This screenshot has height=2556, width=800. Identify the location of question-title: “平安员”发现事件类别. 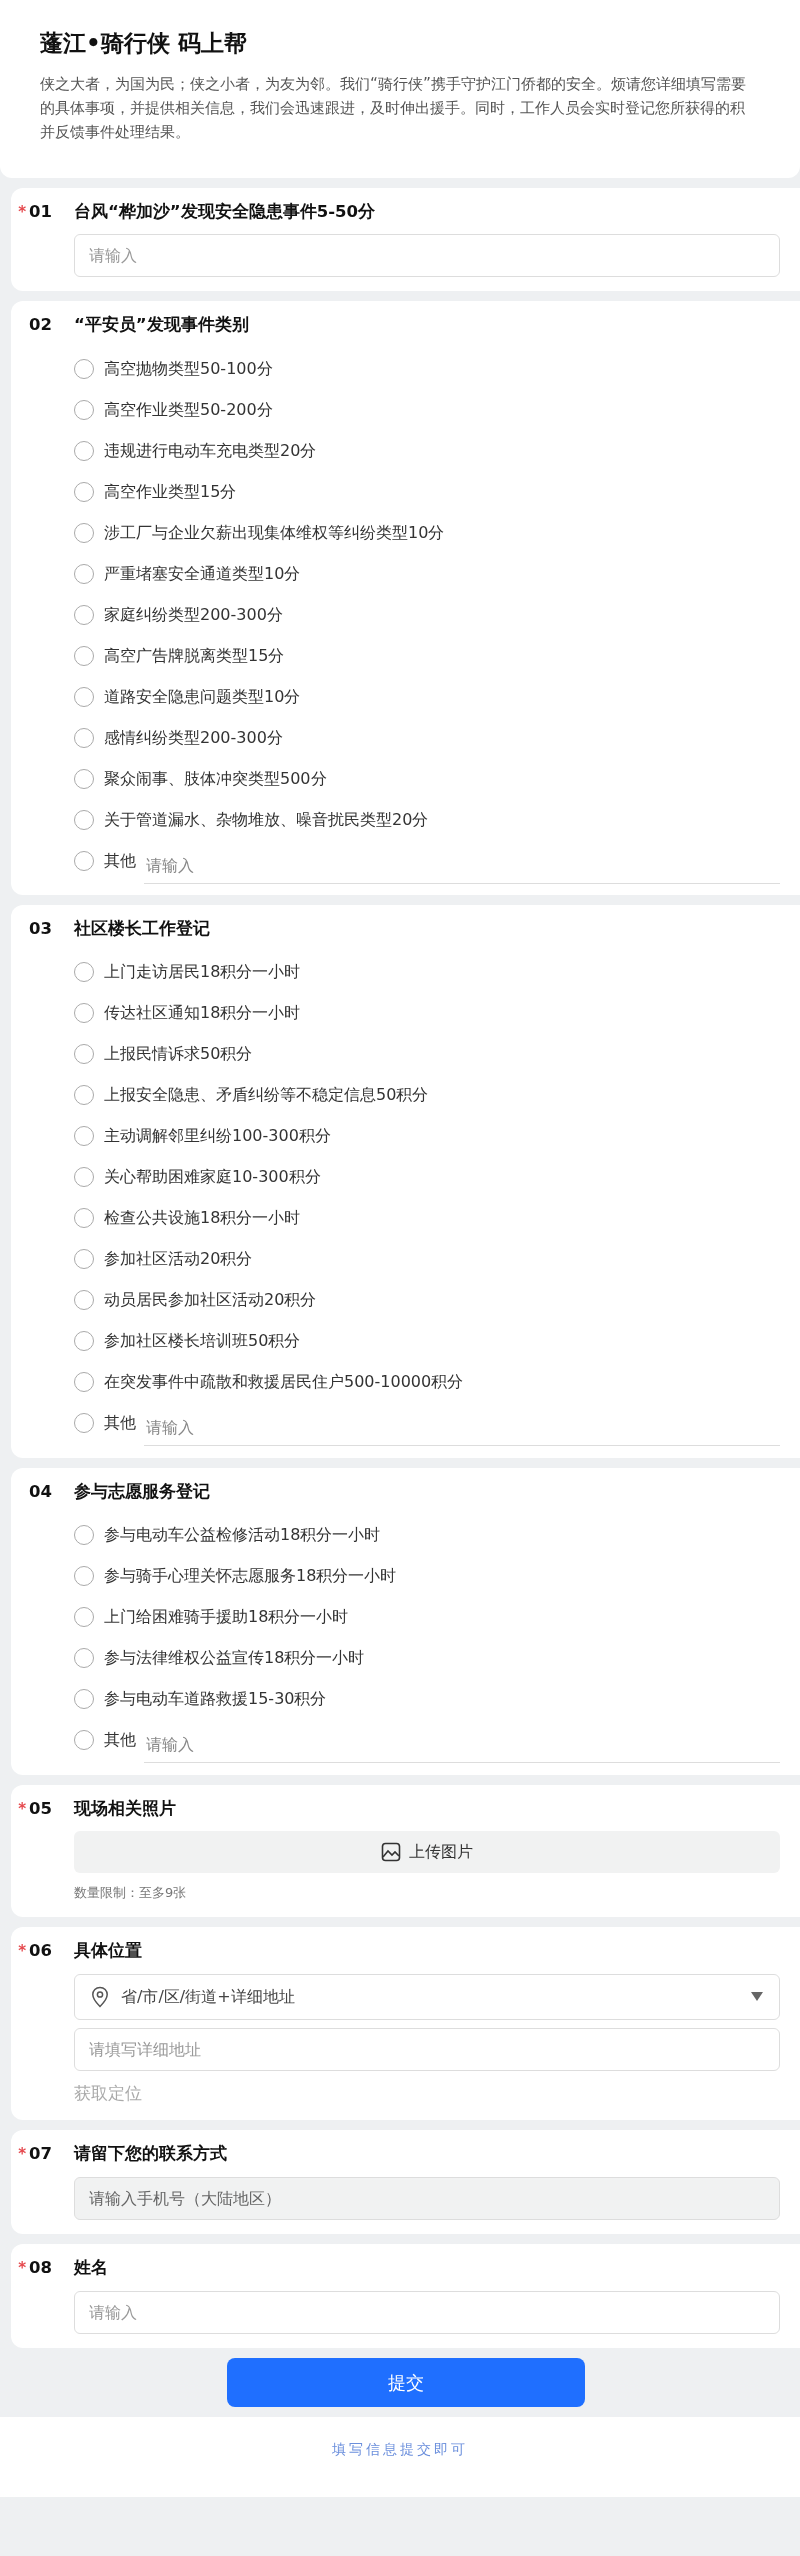
(161, 325).